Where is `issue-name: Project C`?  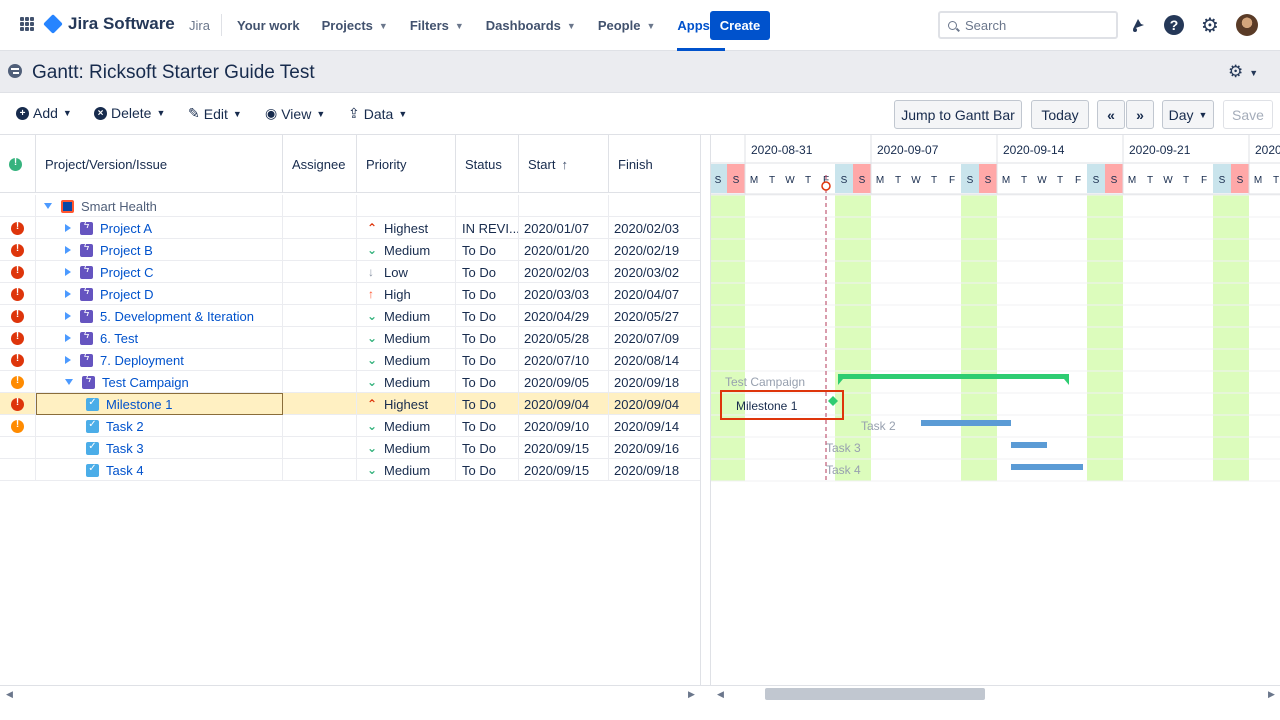
issue-name: Project C is located at coordinates (126, 272).